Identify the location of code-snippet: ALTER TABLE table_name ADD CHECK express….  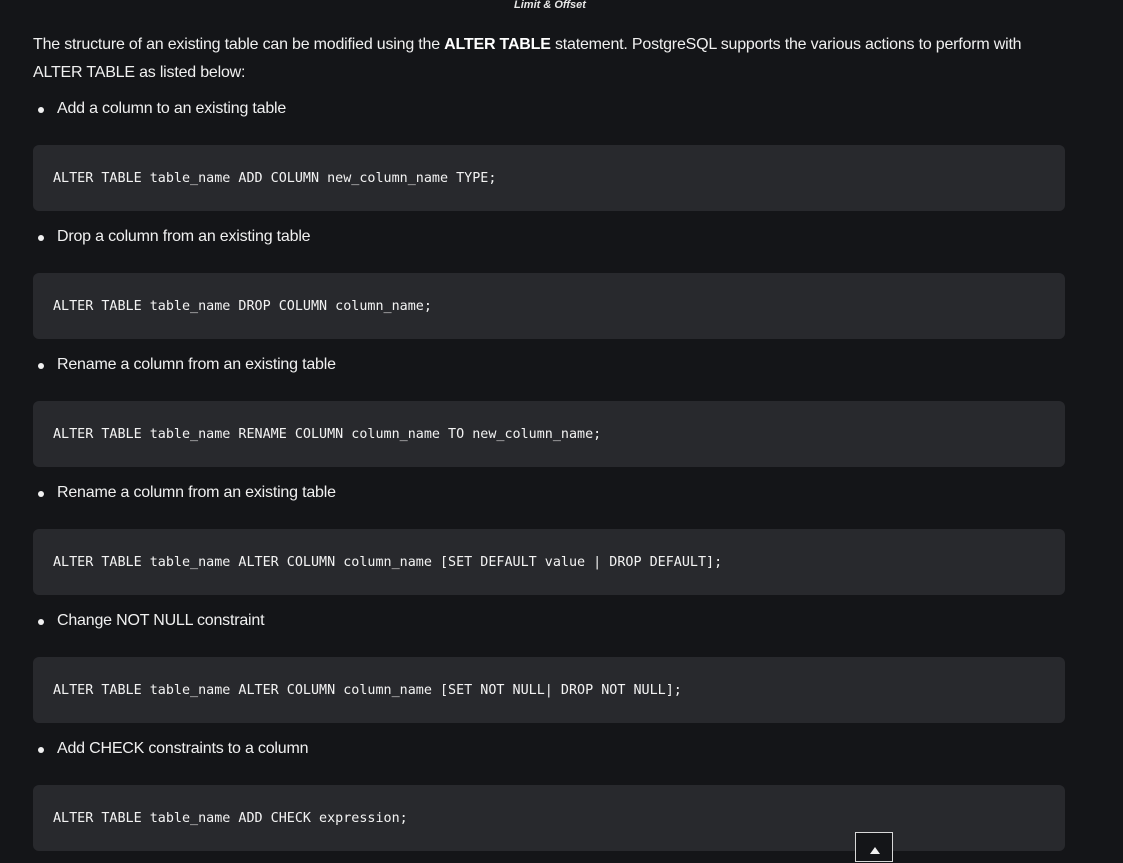
(230, 818).